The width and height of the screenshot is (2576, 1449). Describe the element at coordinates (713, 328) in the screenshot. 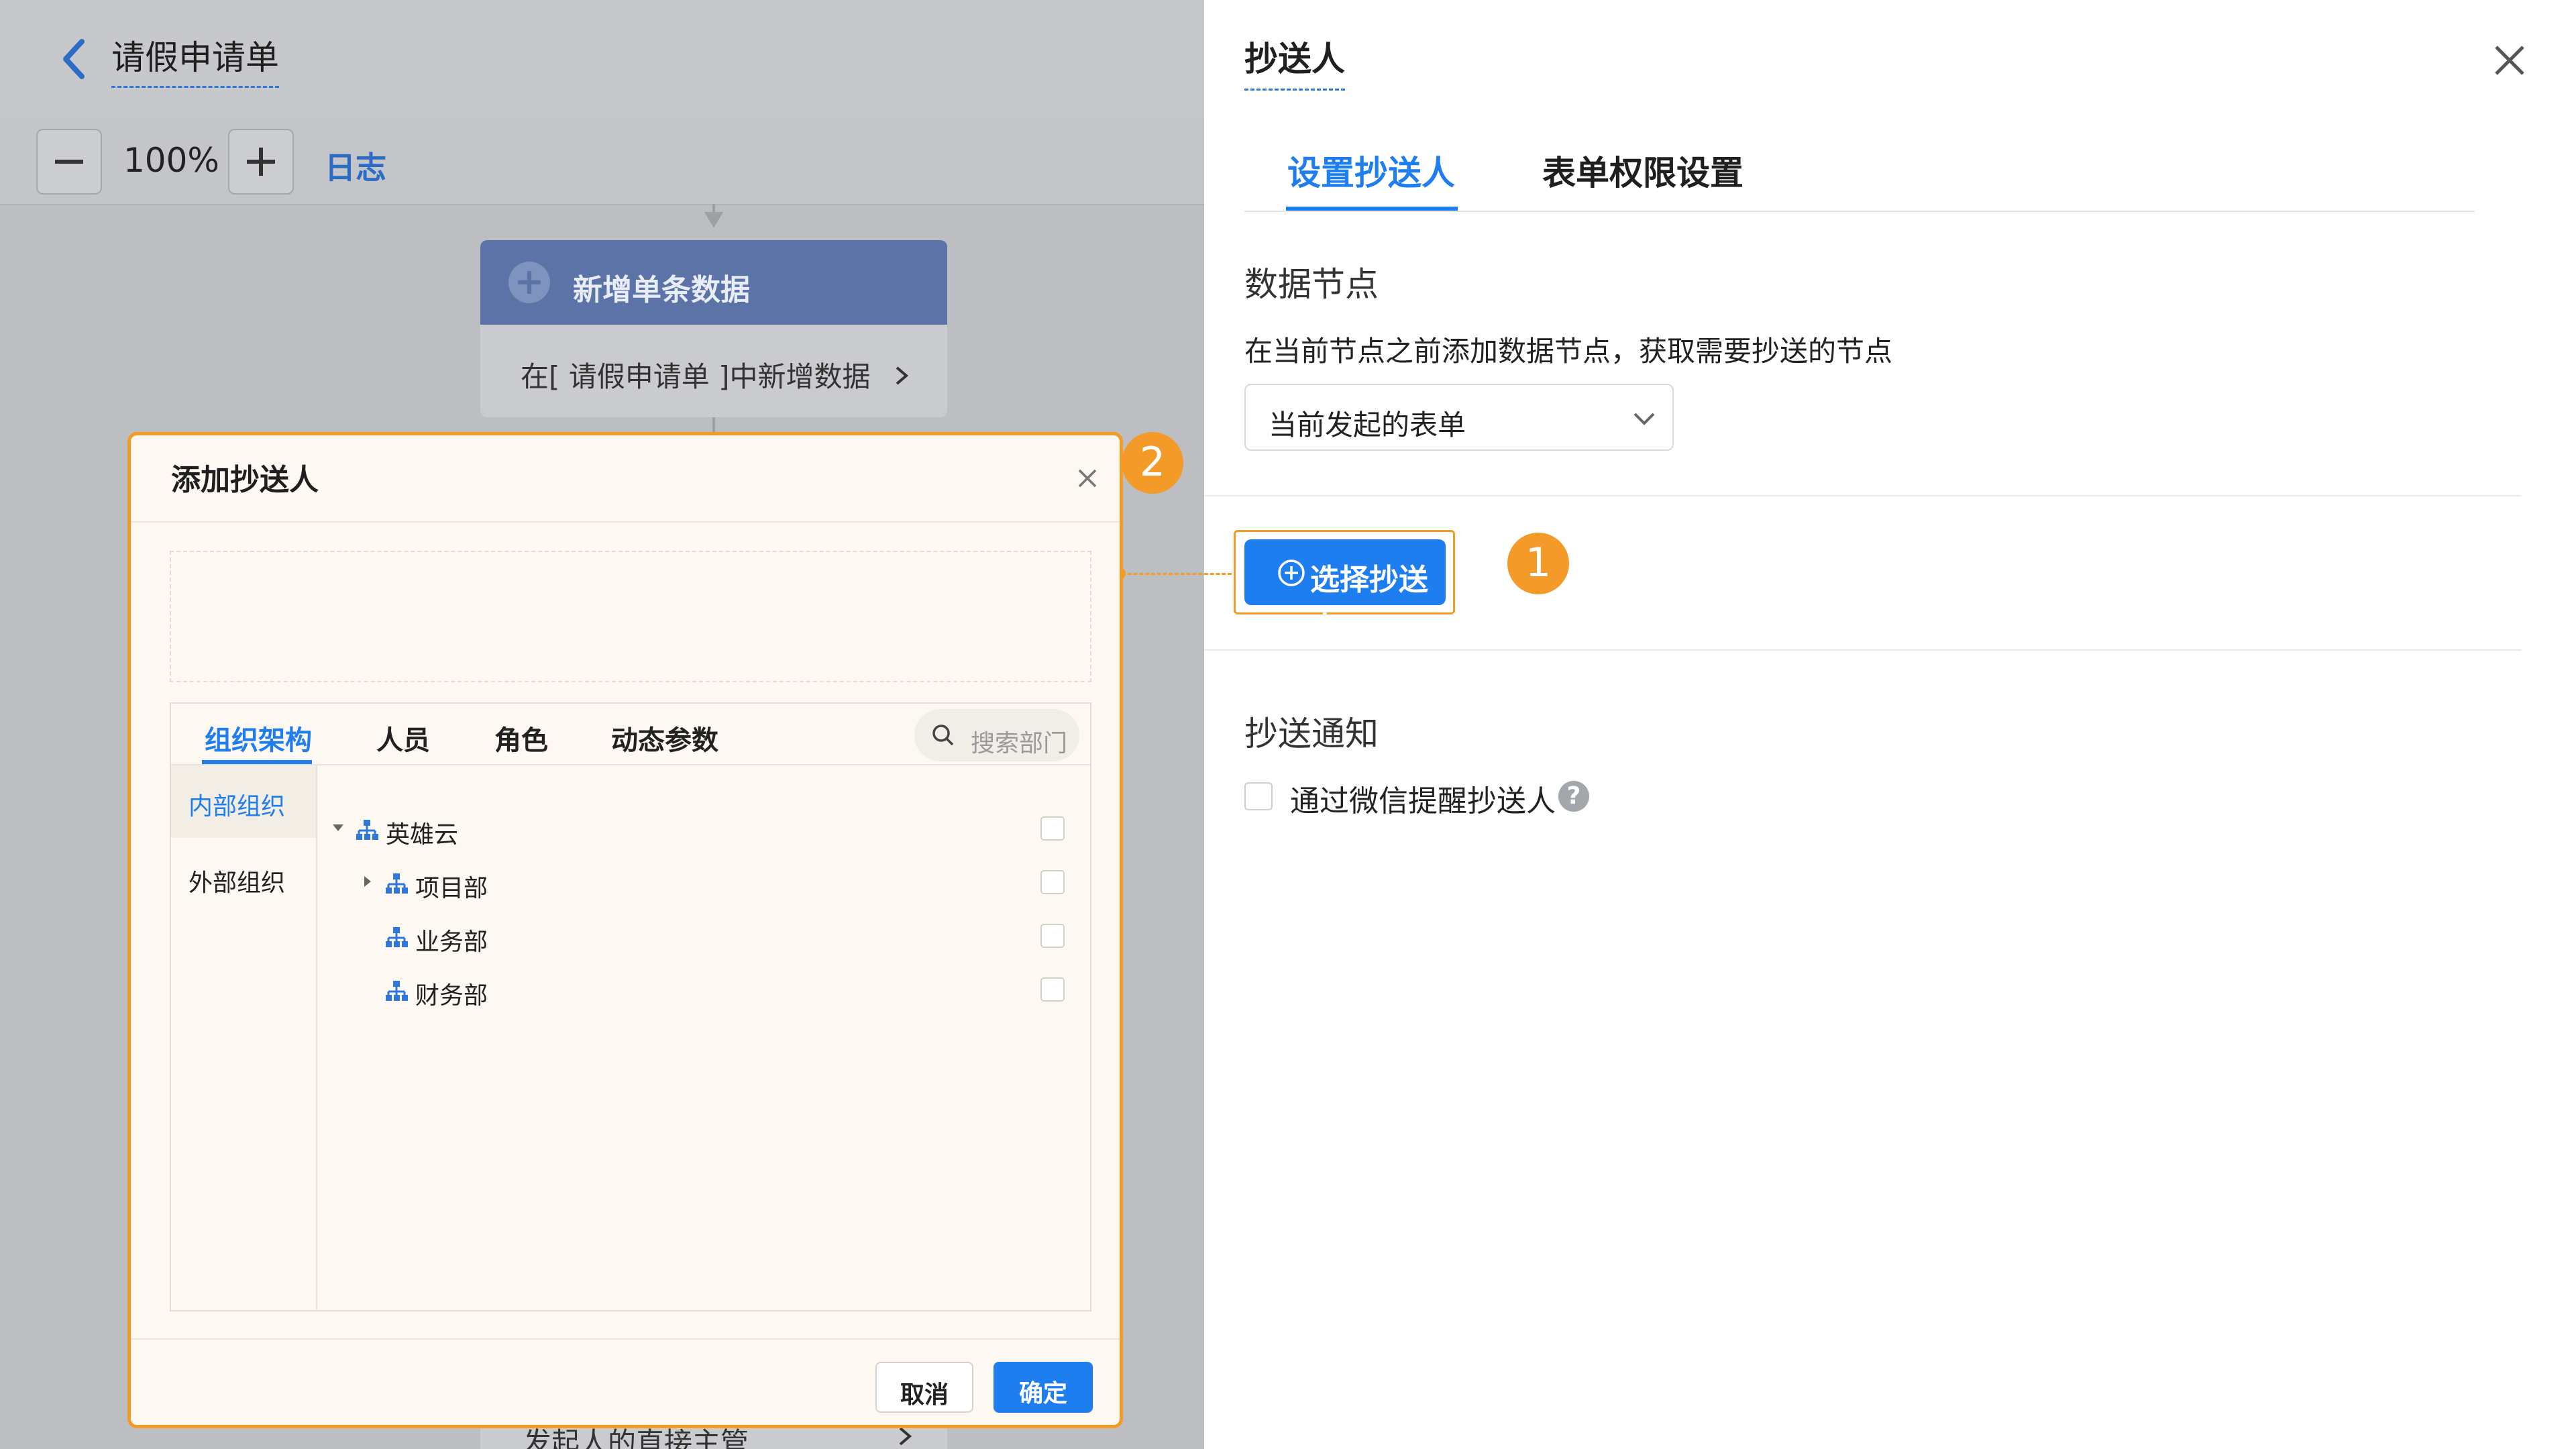

I see `workflow-node-card: + 新增单条数据 在[ 请假申请单 ]中新增数据` at that location.